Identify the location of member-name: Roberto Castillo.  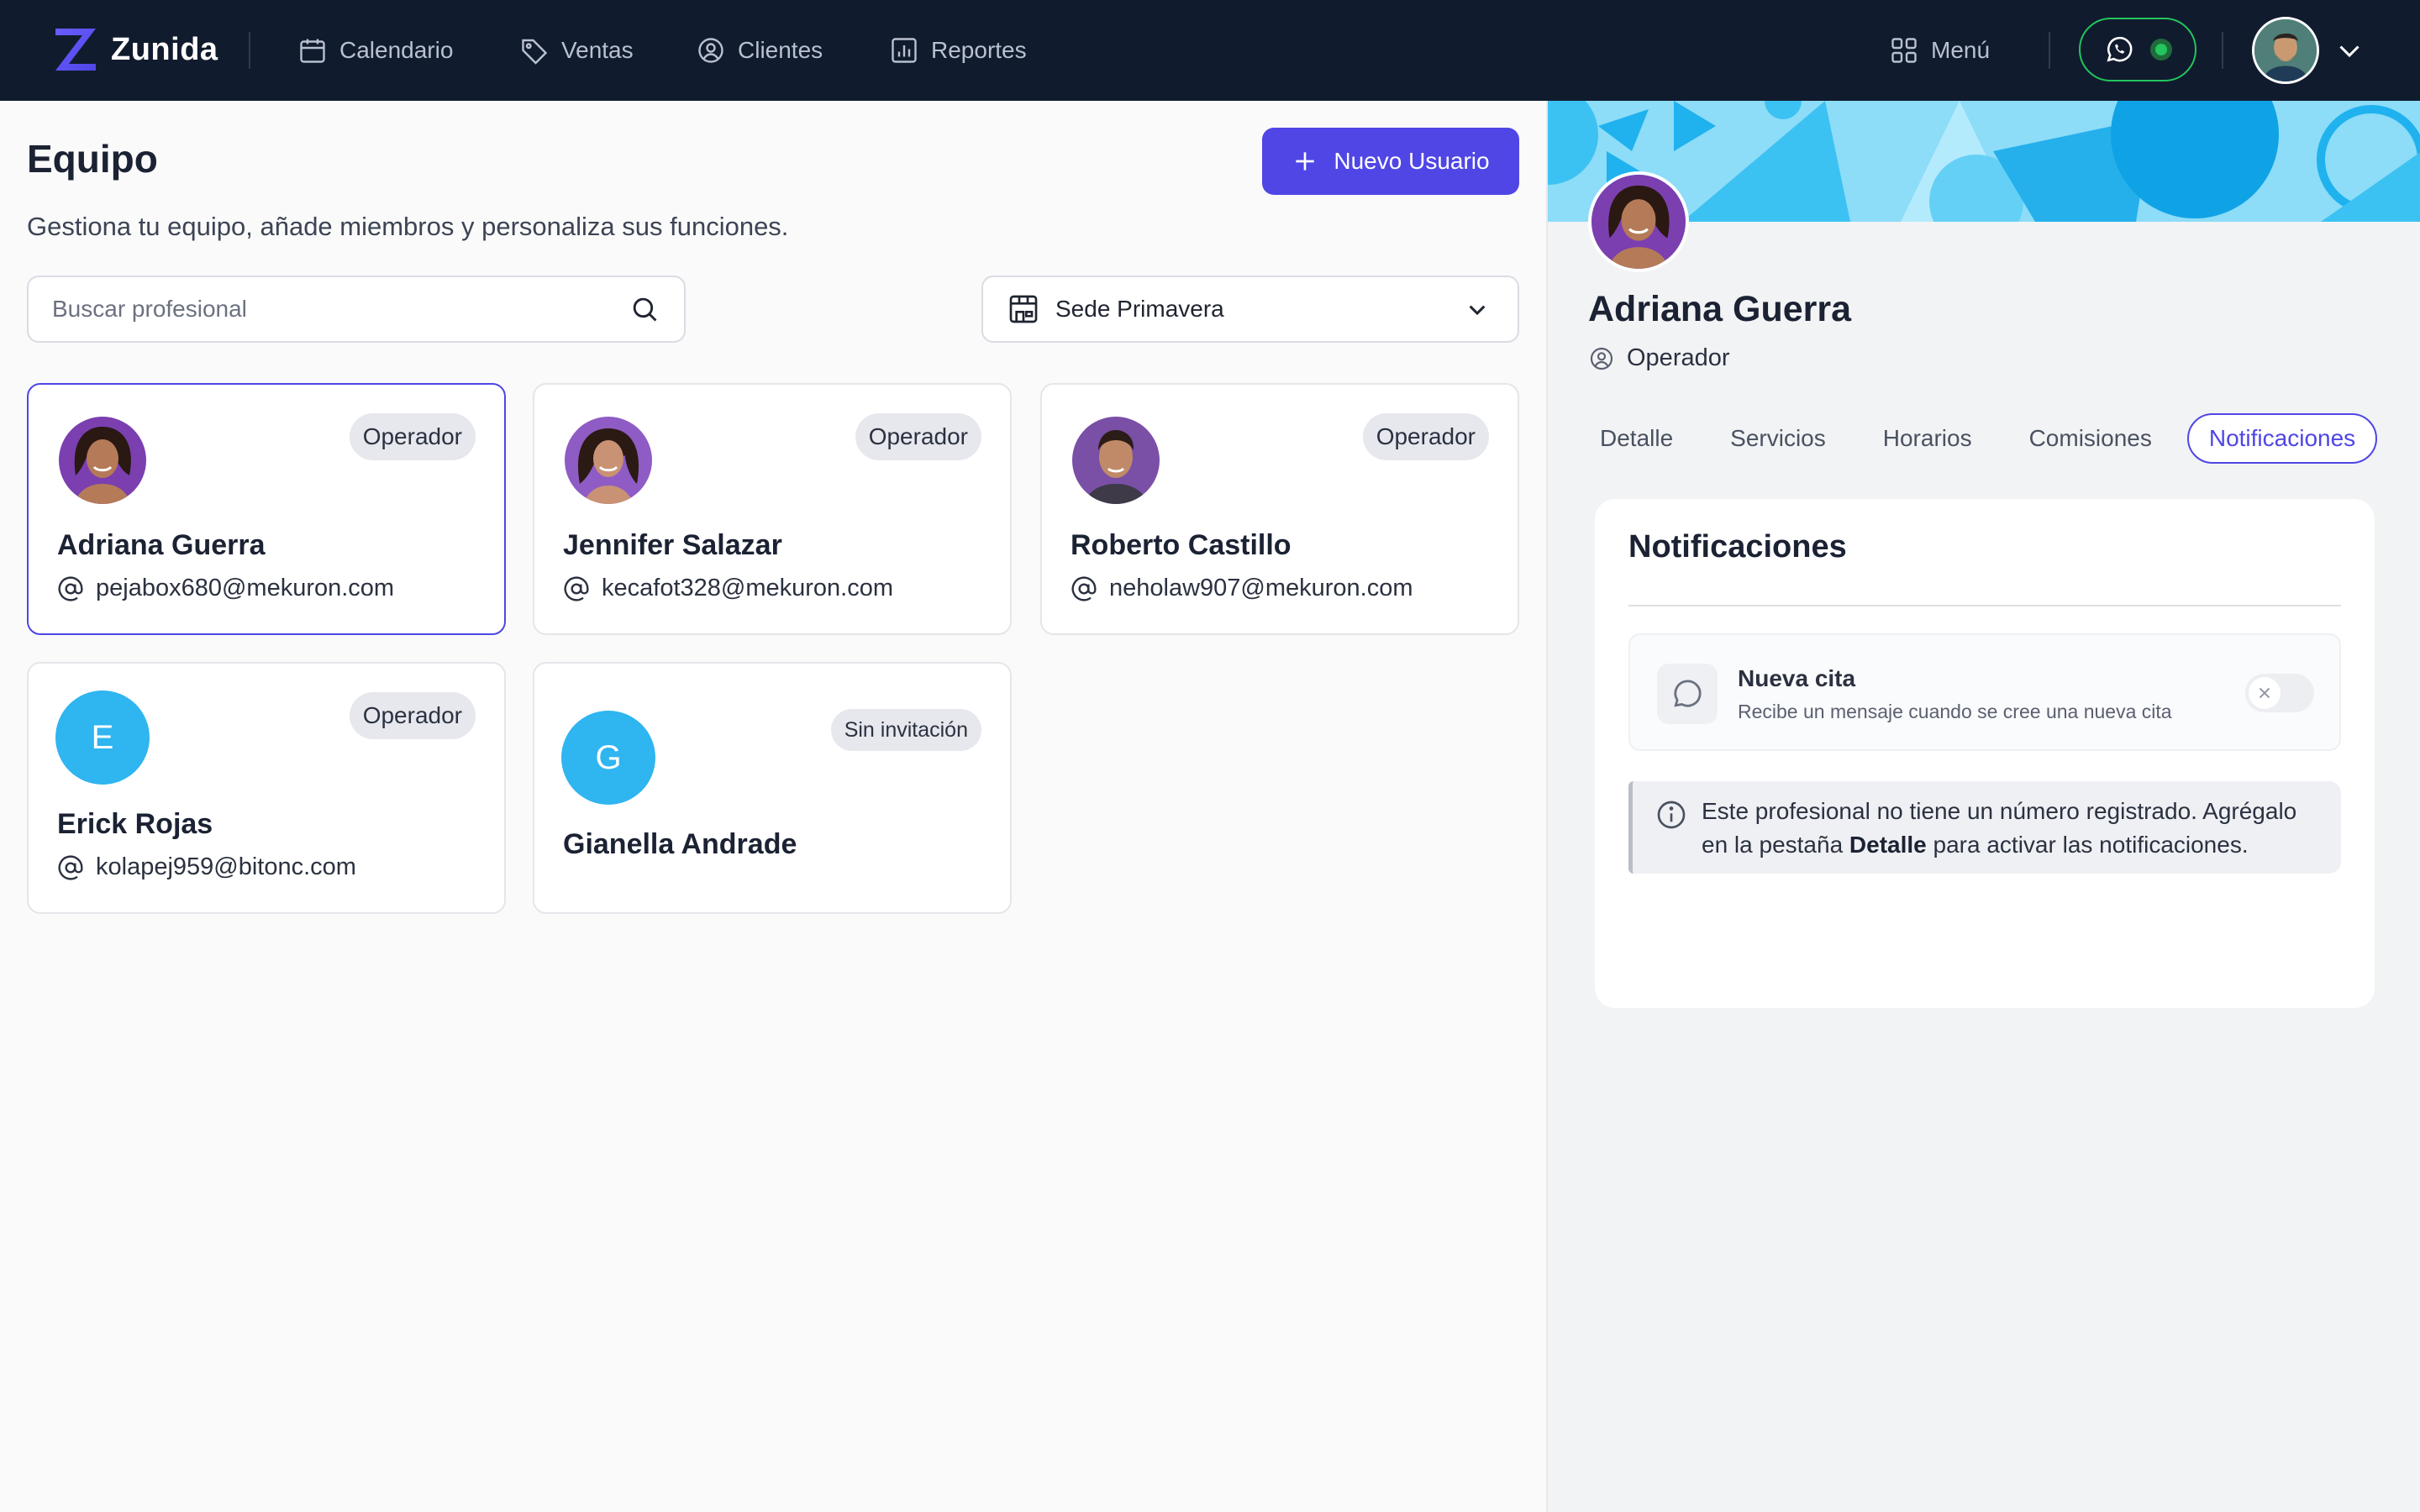
(1181, 545).